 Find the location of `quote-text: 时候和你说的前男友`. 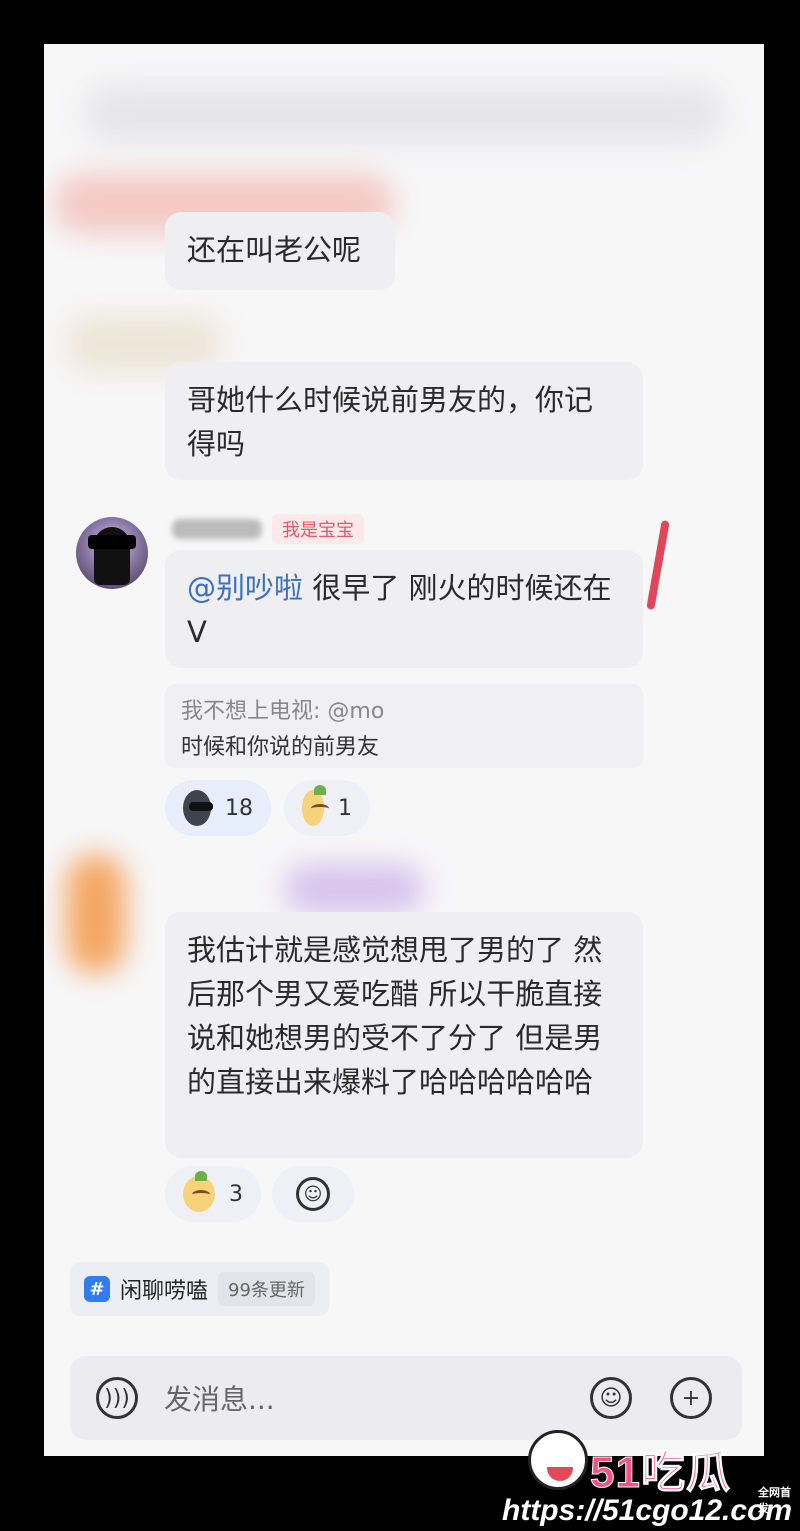

quote-text: 时候和你说的前男友 is located at coordinates (280, 747).